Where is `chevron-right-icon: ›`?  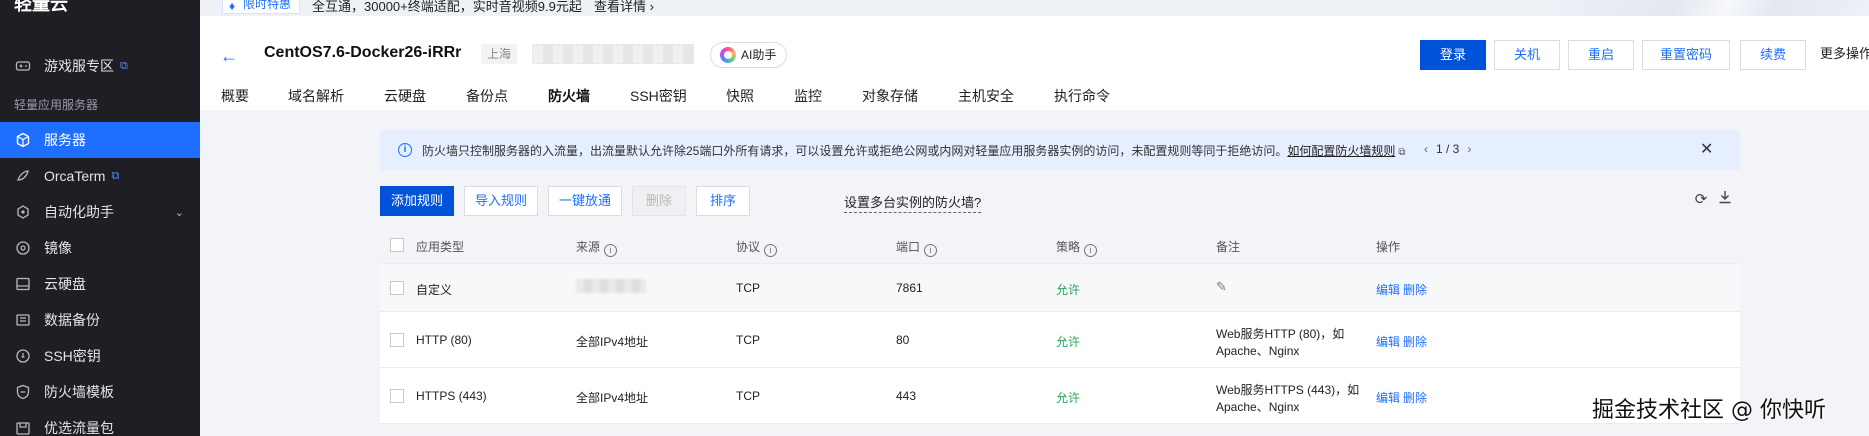
chevron-right-icon: › is located at coordinates (1469, 149).